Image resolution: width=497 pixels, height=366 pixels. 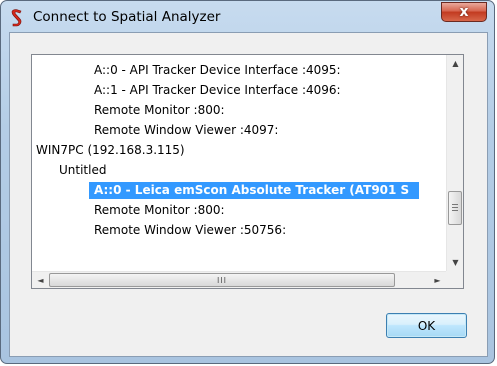 I want to click on scroll-down-arrow-icon: ▼, so click(x=455, y=262).